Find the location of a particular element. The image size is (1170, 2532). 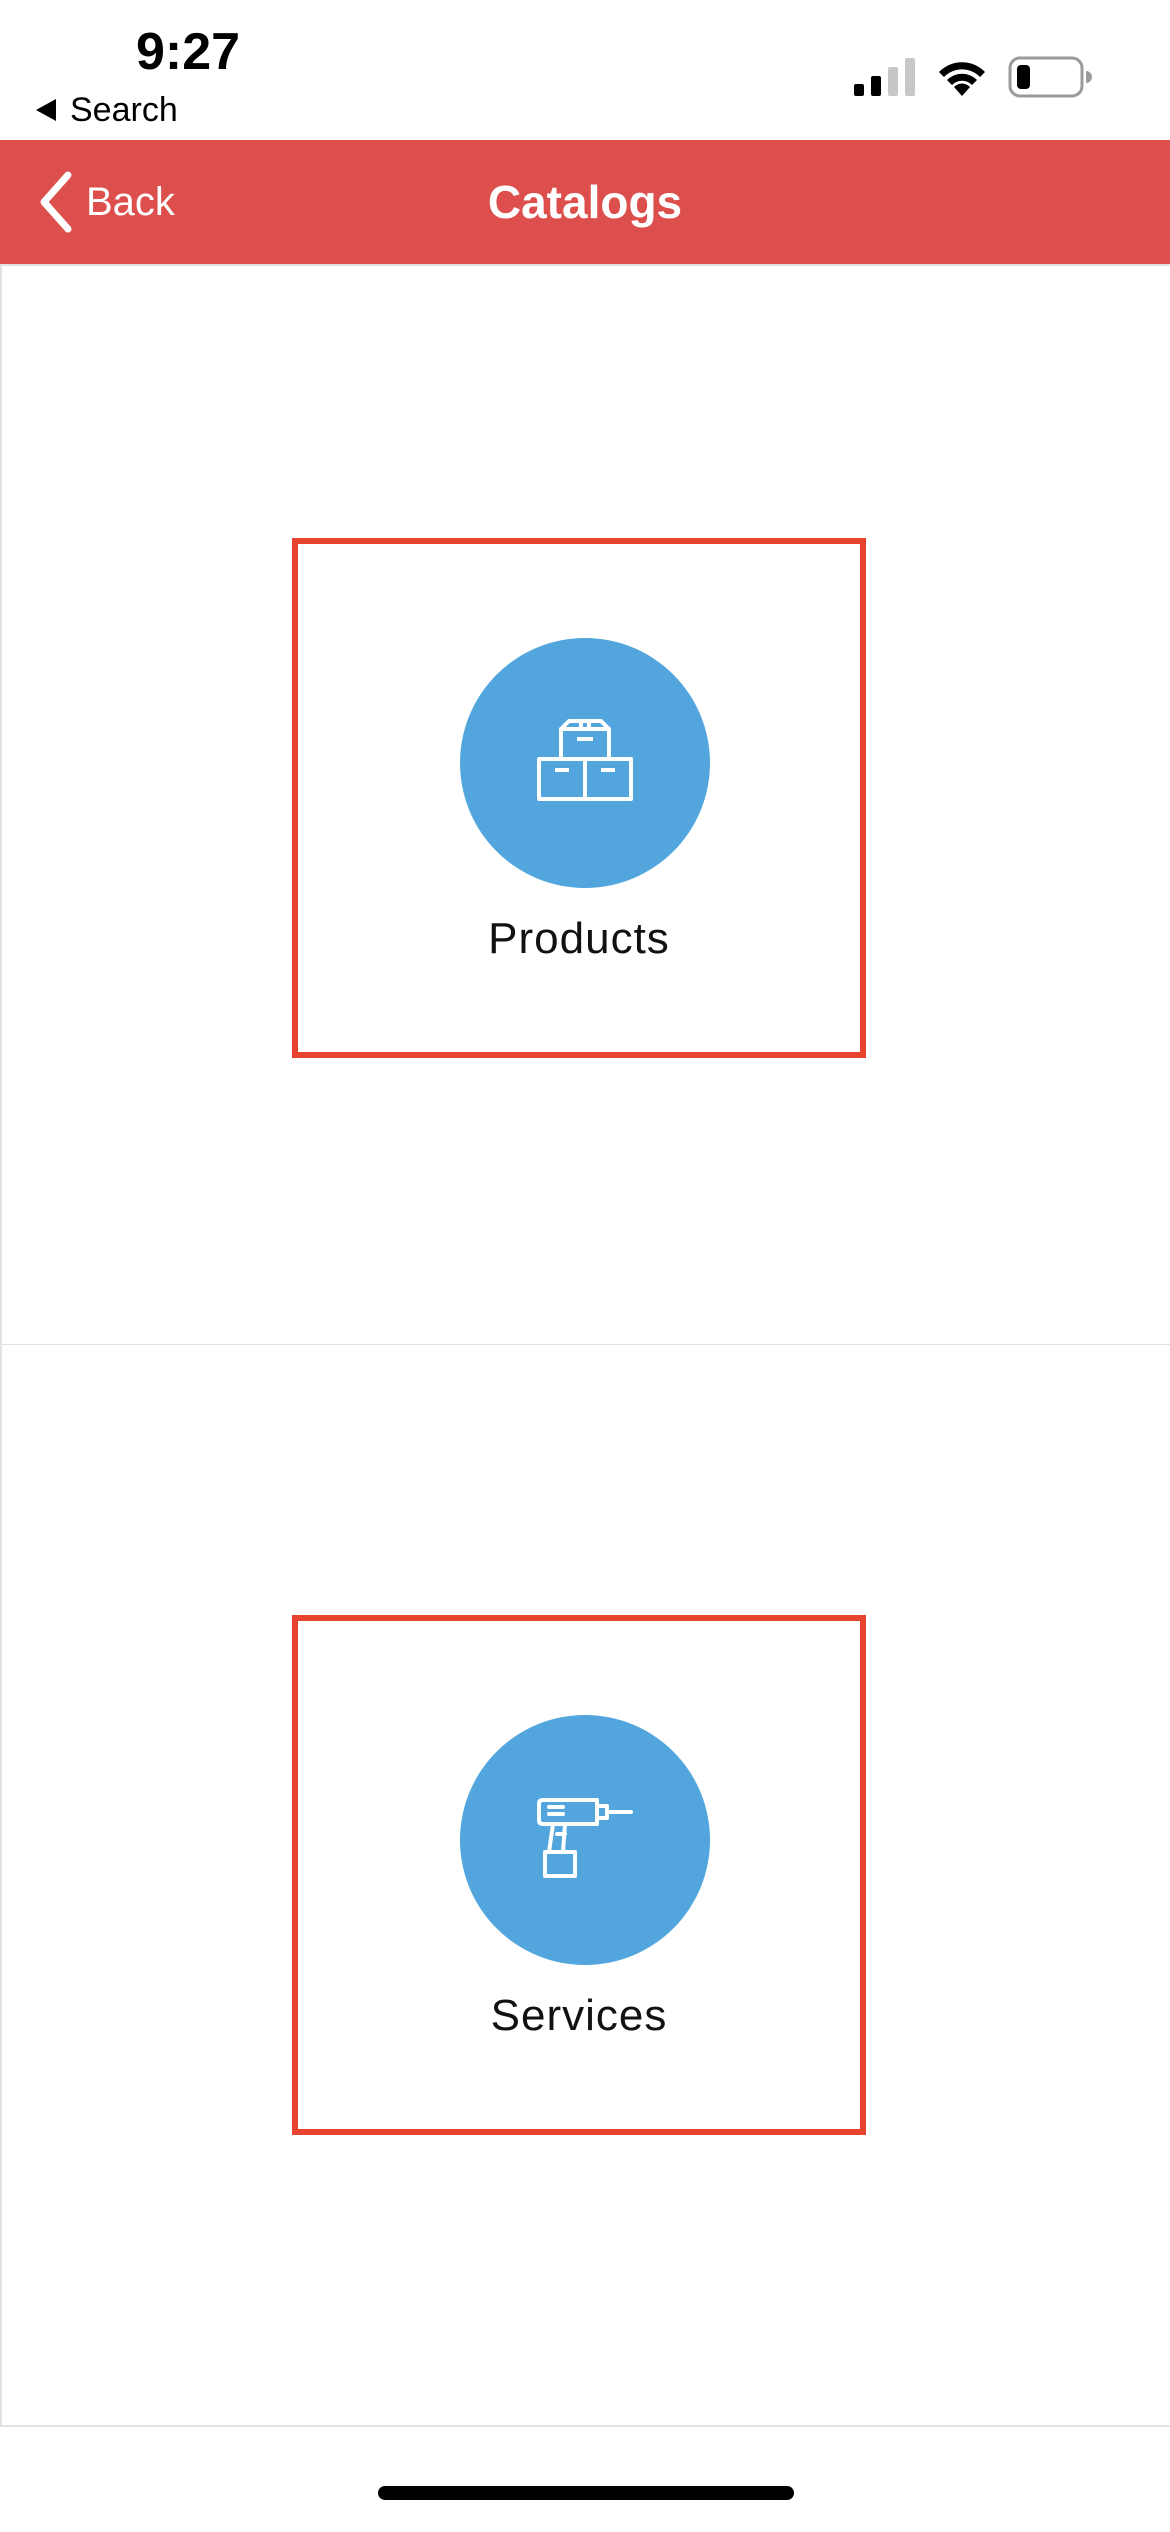

back-to-app-label: Search is located at coordinates (124, 109).